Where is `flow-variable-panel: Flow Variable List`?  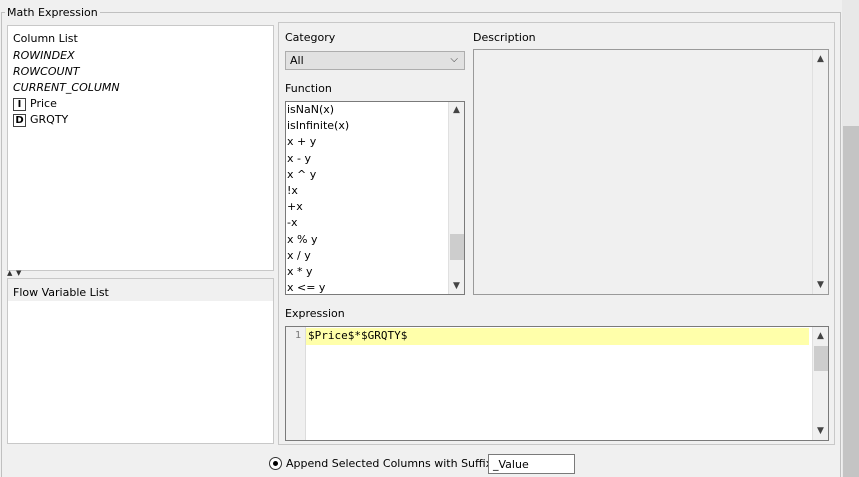 flow-variable-panel: Flow Variable List is located at coordinates (140, 361).